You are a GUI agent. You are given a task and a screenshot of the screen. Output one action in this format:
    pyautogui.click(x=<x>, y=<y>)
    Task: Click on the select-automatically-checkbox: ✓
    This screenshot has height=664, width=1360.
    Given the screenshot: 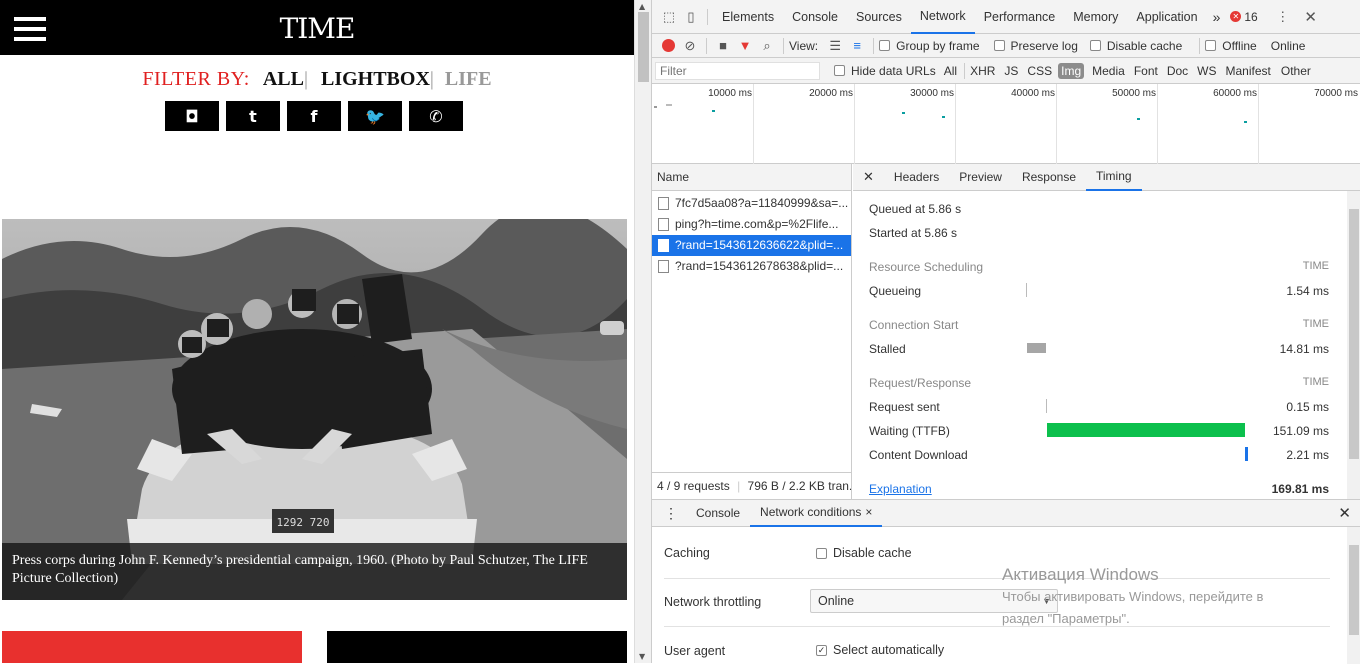 What is the action you would take?
    pyautogui.click(x=821, y=650)
    